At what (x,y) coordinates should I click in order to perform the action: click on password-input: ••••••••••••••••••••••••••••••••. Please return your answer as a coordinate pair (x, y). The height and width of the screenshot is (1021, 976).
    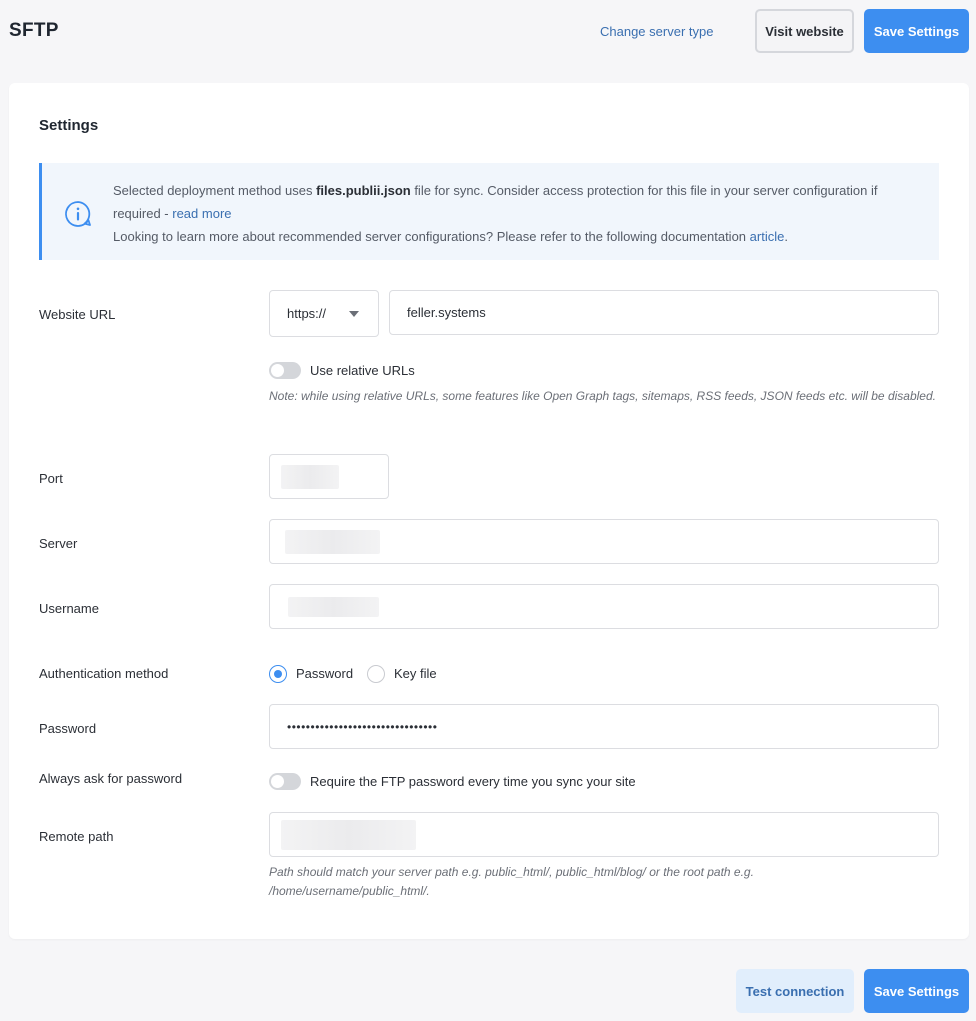
    Looking at the image, I should click on (604, 726).